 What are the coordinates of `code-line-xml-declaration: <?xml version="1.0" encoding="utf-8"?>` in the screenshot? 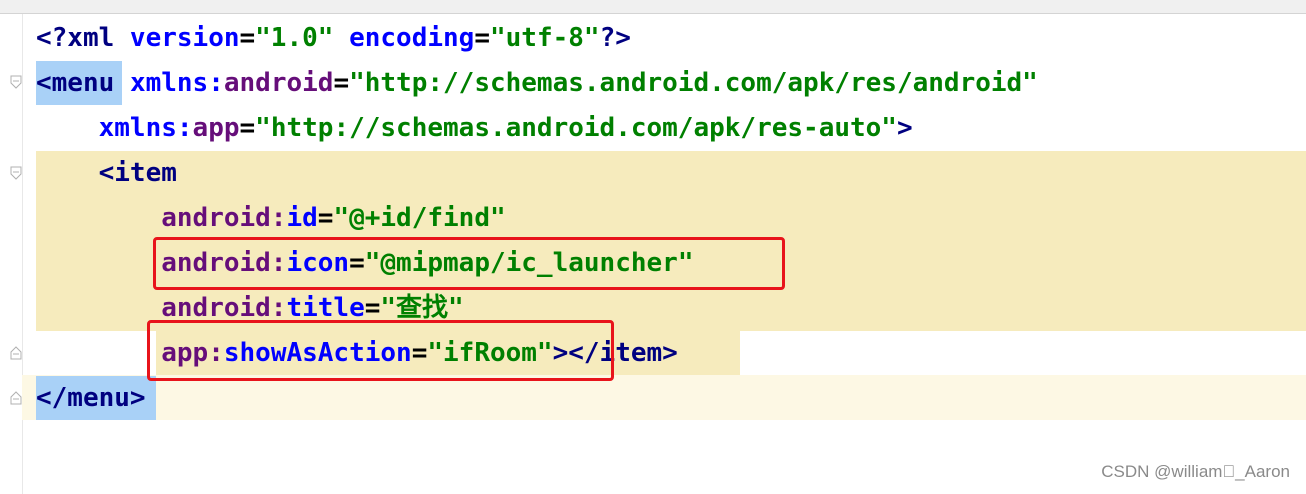 It's located at (333, 38).